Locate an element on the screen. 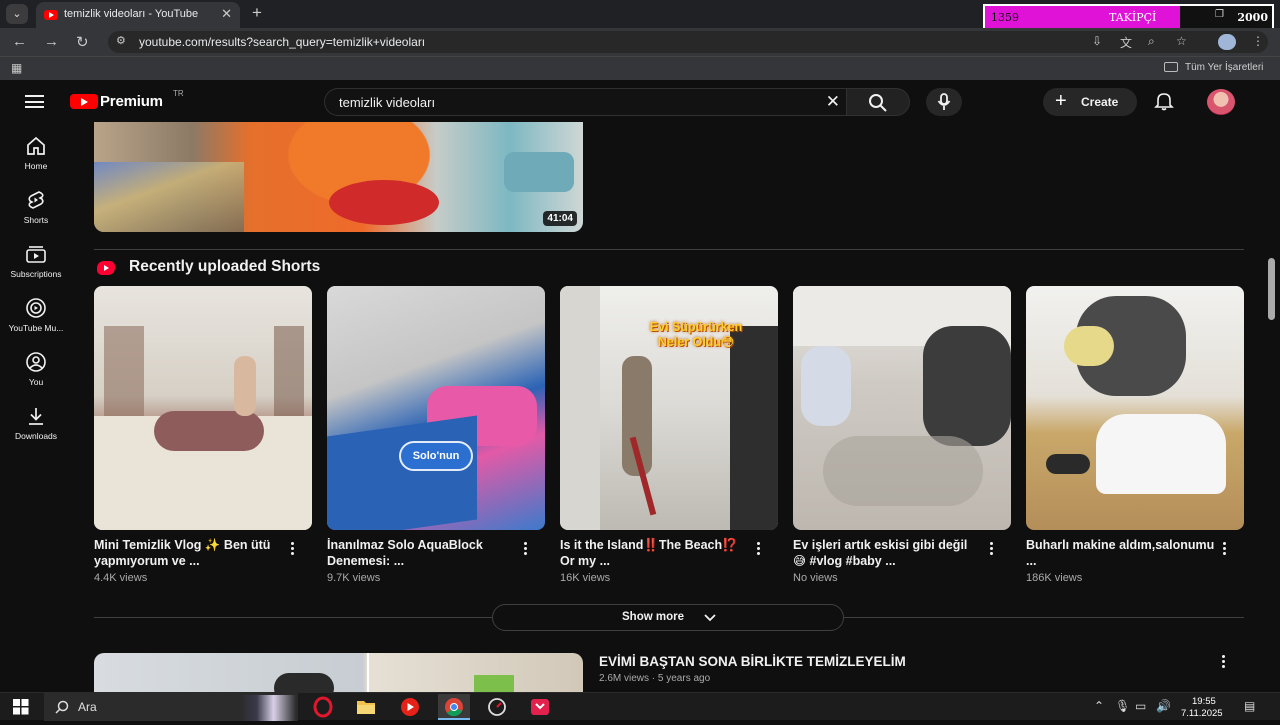 This screenshot has height=725, width=1280. menu-hamburger-icon is located at coordinates (34, 101).